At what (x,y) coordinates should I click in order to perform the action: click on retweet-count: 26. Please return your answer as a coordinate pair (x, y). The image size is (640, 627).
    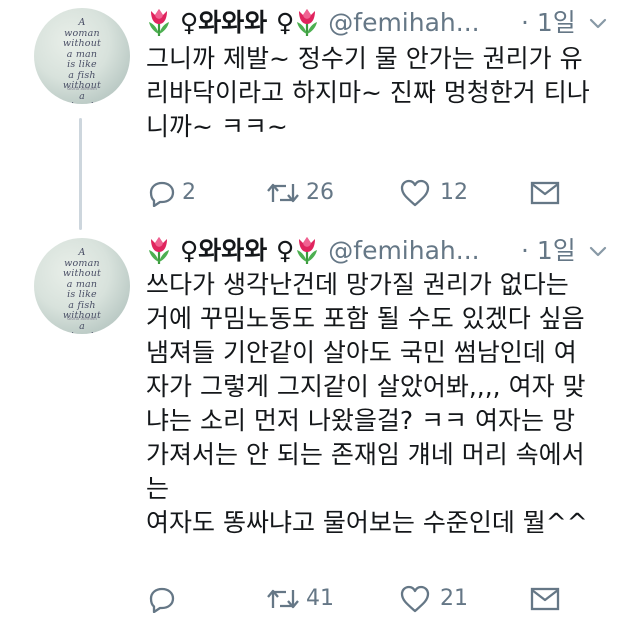
    Looking at the image, I should click on (320, 192).